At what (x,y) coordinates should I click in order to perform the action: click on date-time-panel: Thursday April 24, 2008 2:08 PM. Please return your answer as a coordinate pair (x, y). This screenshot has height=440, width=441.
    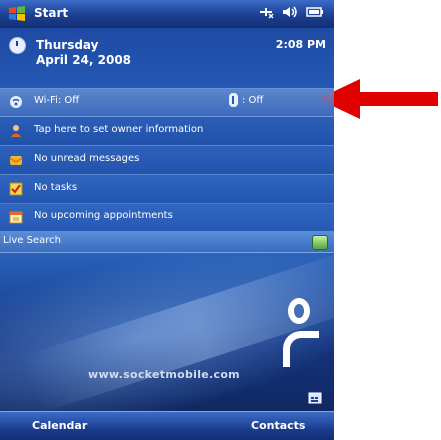
    Looking at the image, I should click on (167, 58).